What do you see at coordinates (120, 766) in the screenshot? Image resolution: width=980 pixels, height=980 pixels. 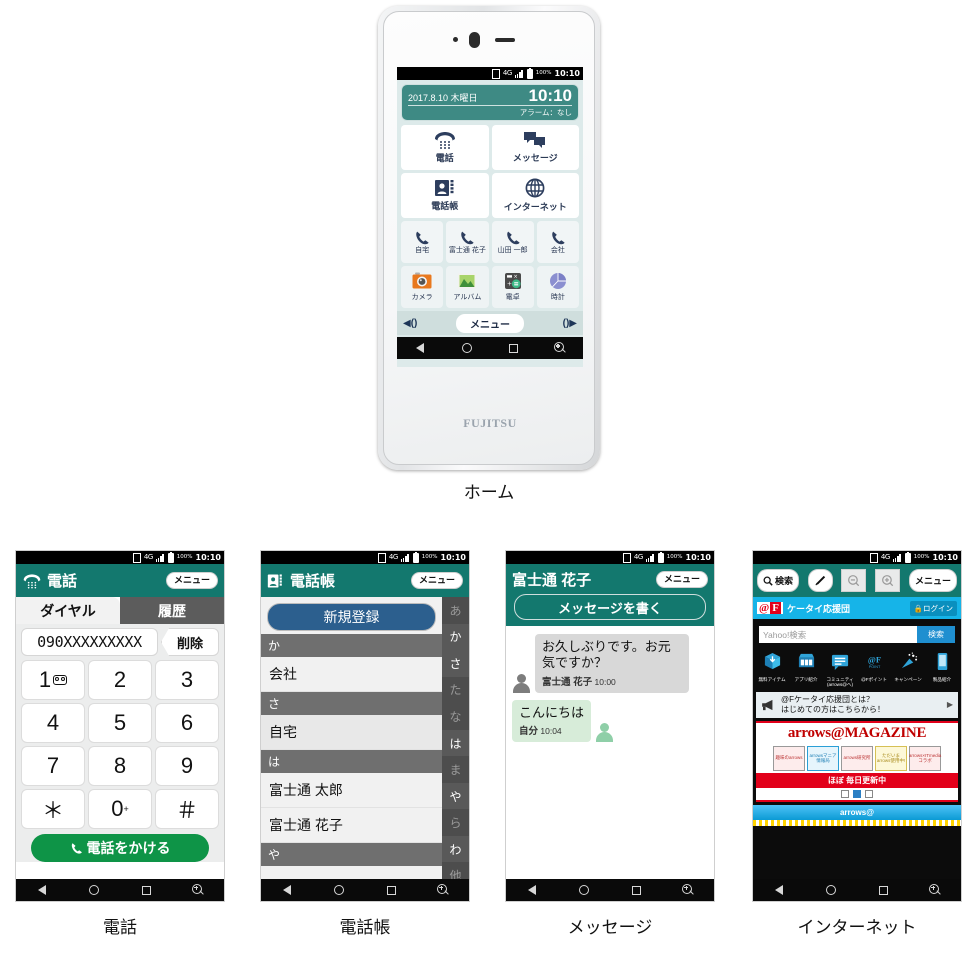 I see `key-8: 8` at bounding box center [120, 766].